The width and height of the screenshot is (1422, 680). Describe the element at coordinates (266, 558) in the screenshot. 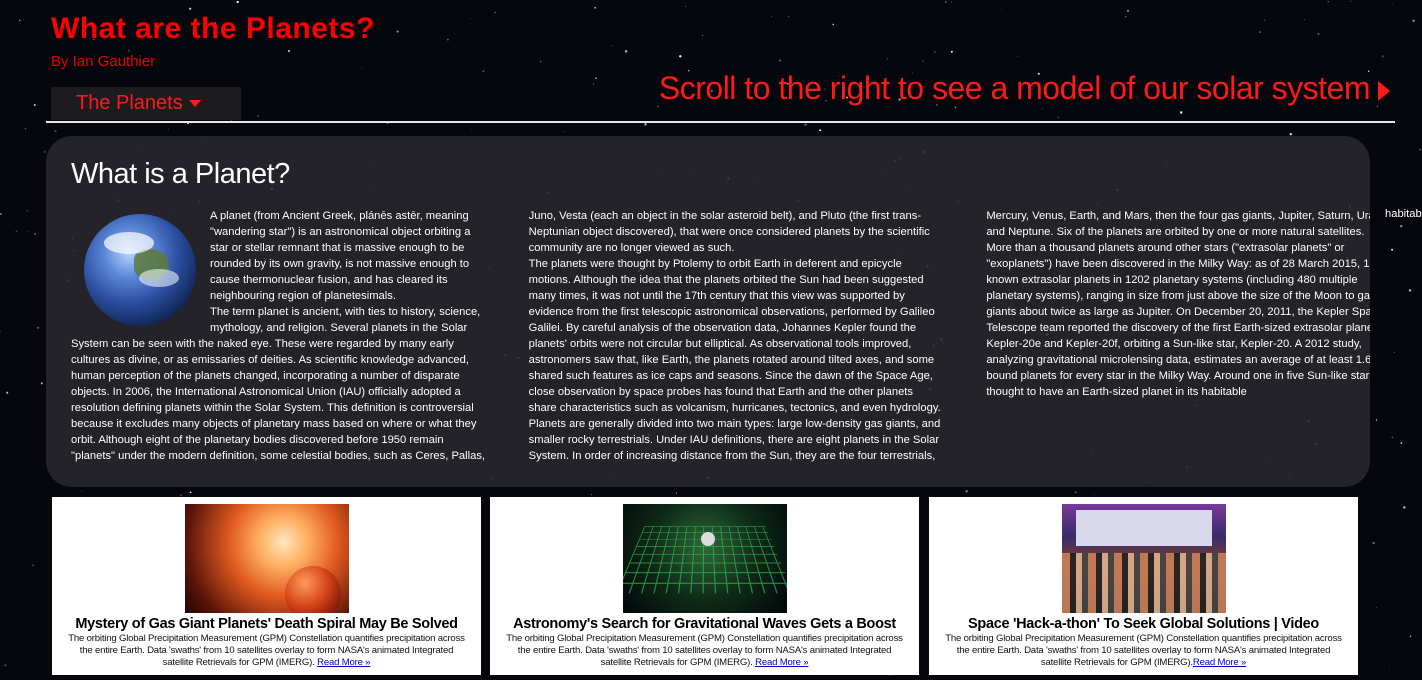

I see `gas-giant-thumbnail` at that location.